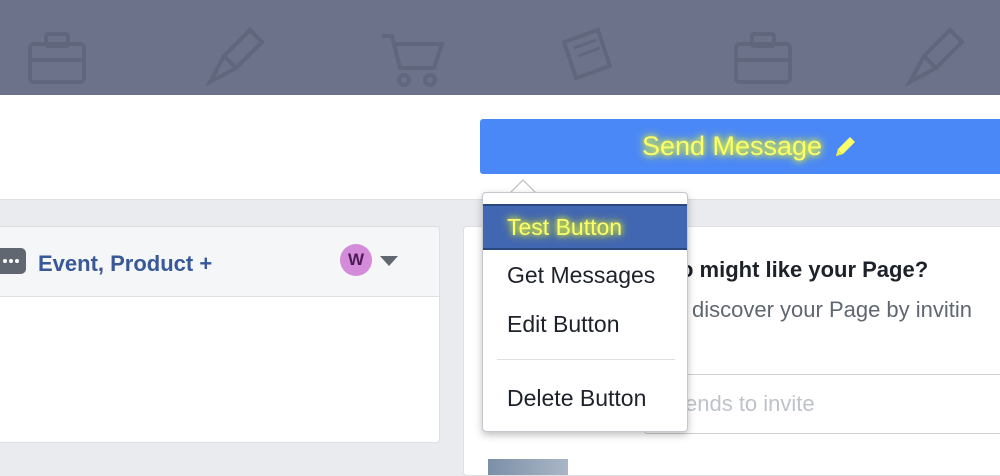  Describe the element at coordinates (563, 323) in the screenshot. I see `menu-item-label: Edit Button` at that location.